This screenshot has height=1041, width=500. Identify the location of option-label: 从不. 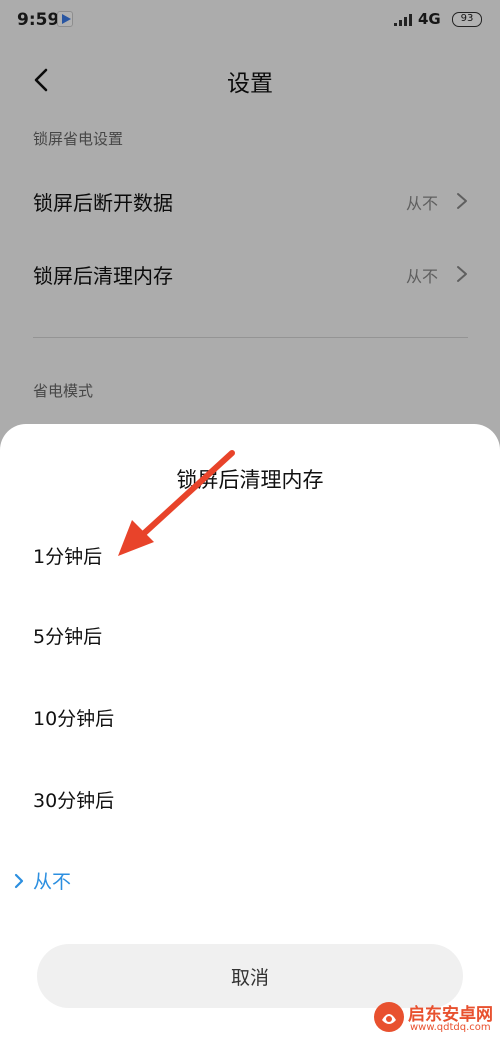
(52, 882).